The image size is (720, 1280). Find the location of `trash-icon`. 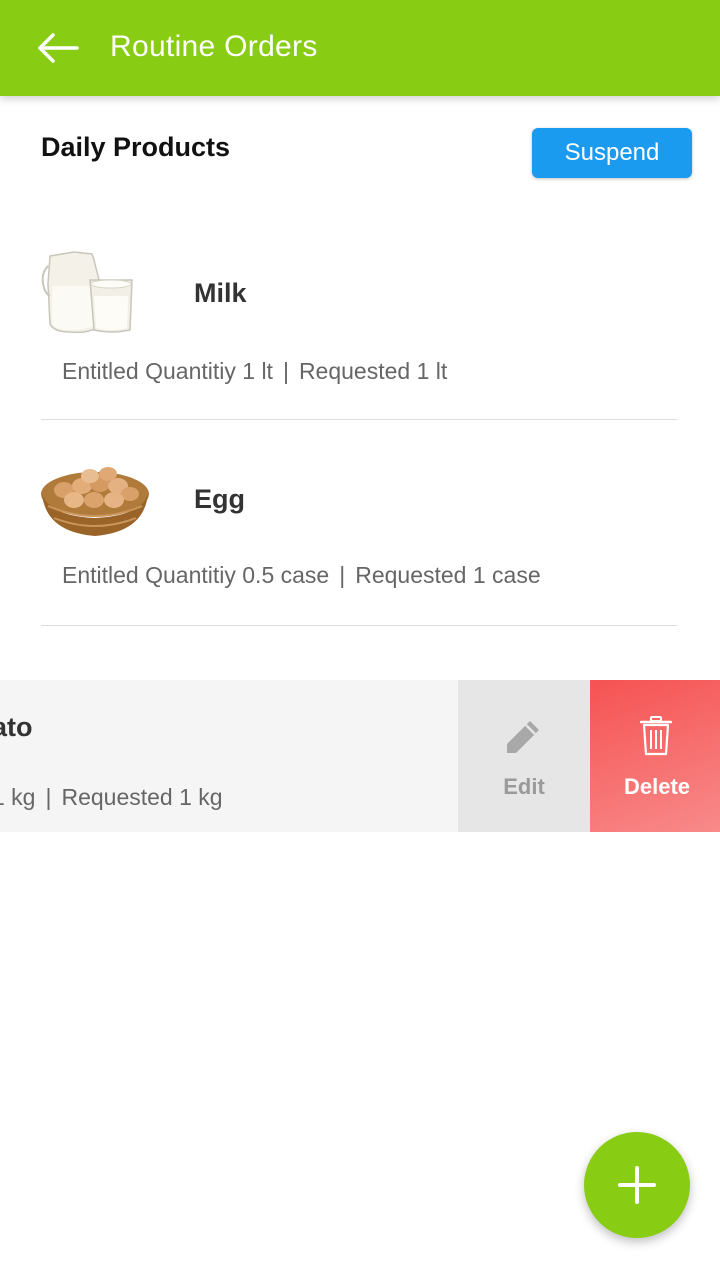

trash-icon is located at coordinates (656, 736).